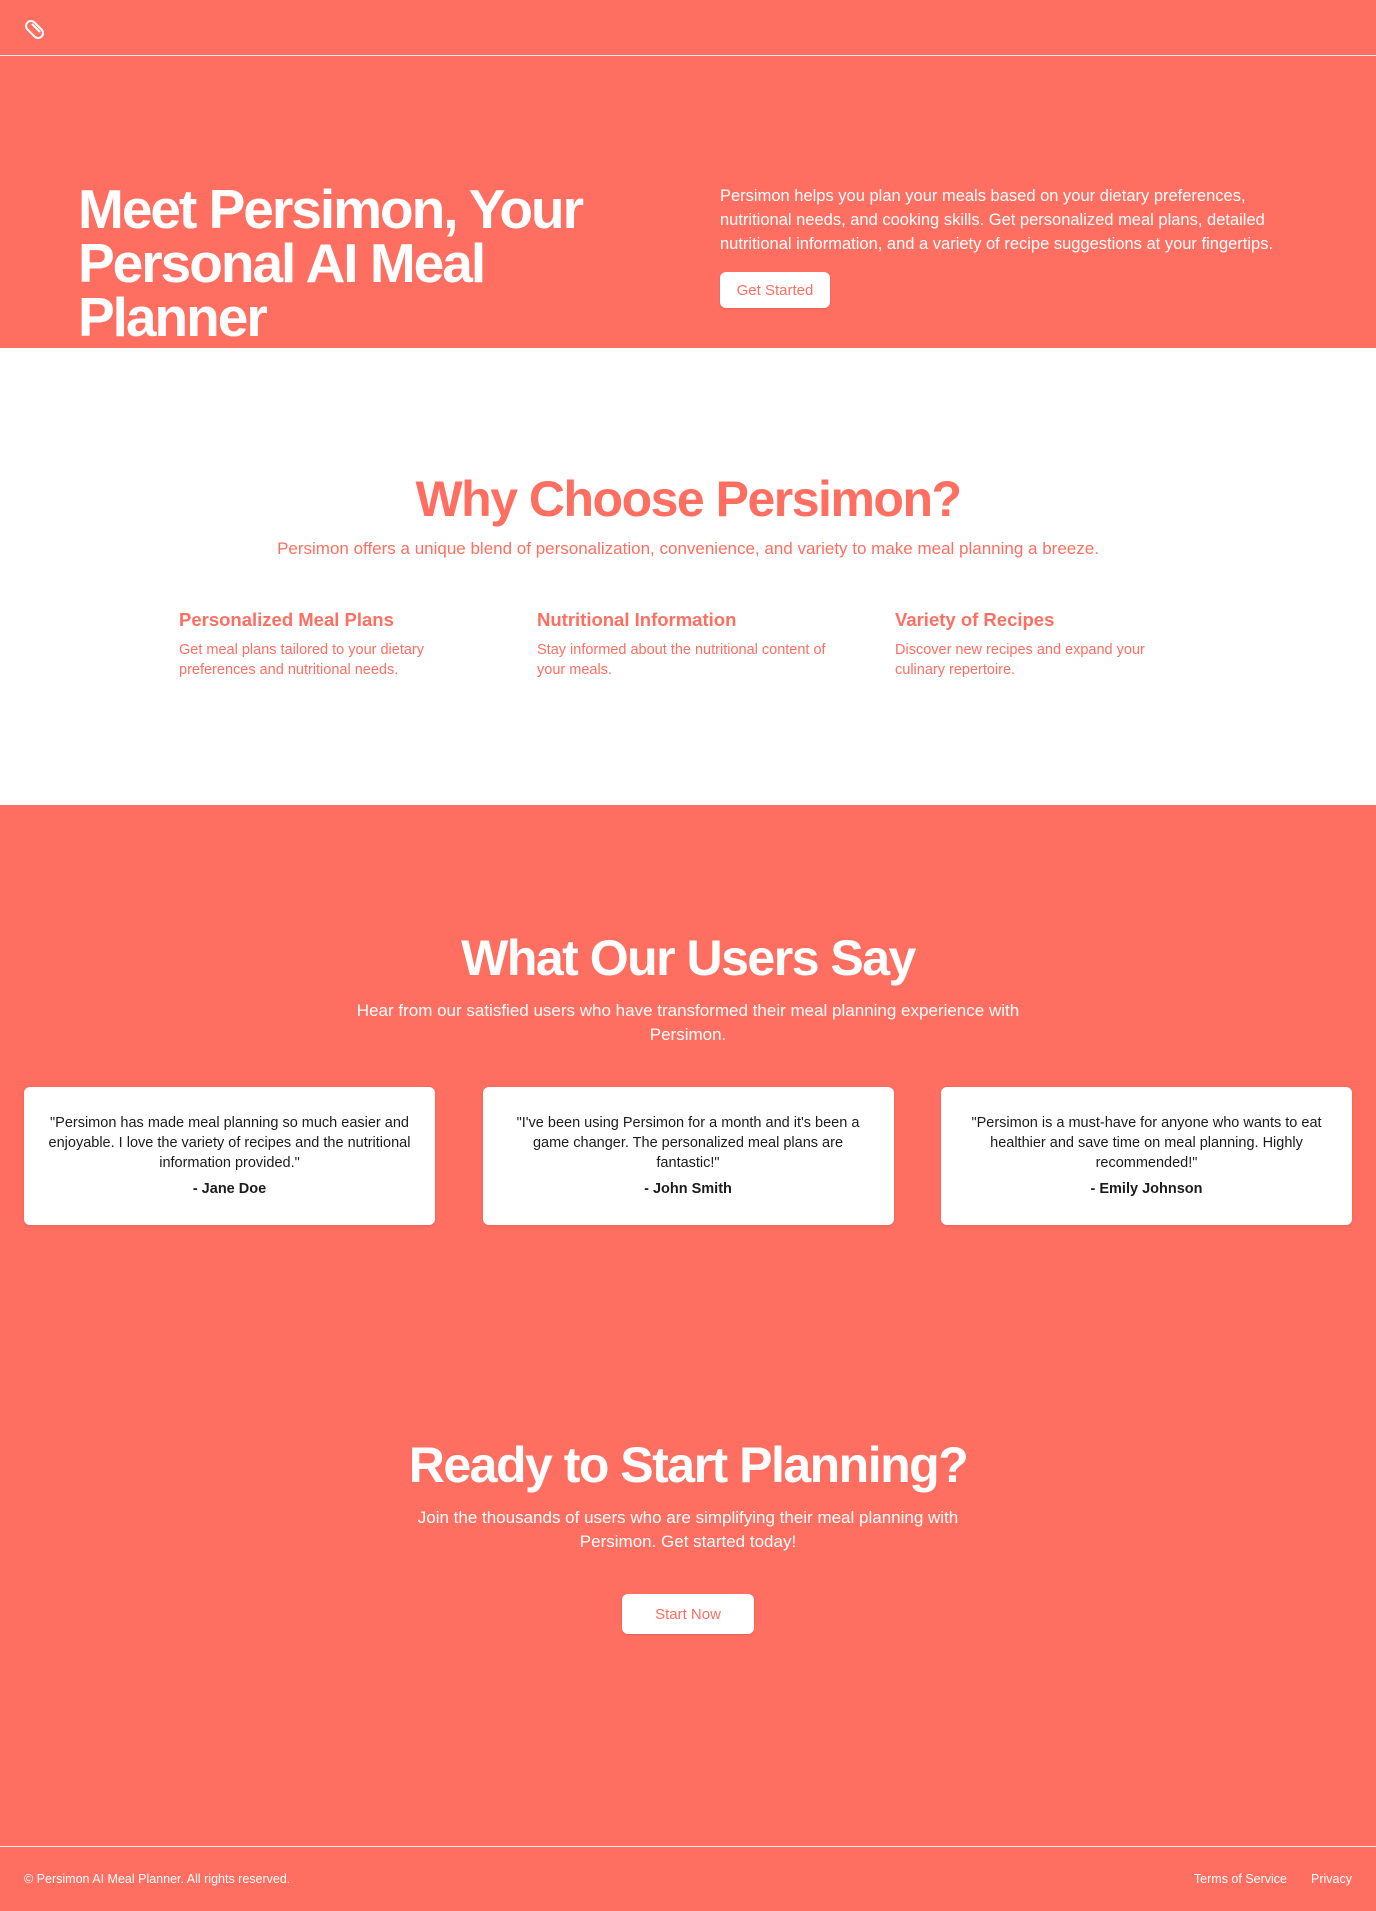 This screenshot has height=1911, width=1376. Describe the element at coordinates (775, 290) in the screenshot. I see `get-started-button: Get Started` at that location.